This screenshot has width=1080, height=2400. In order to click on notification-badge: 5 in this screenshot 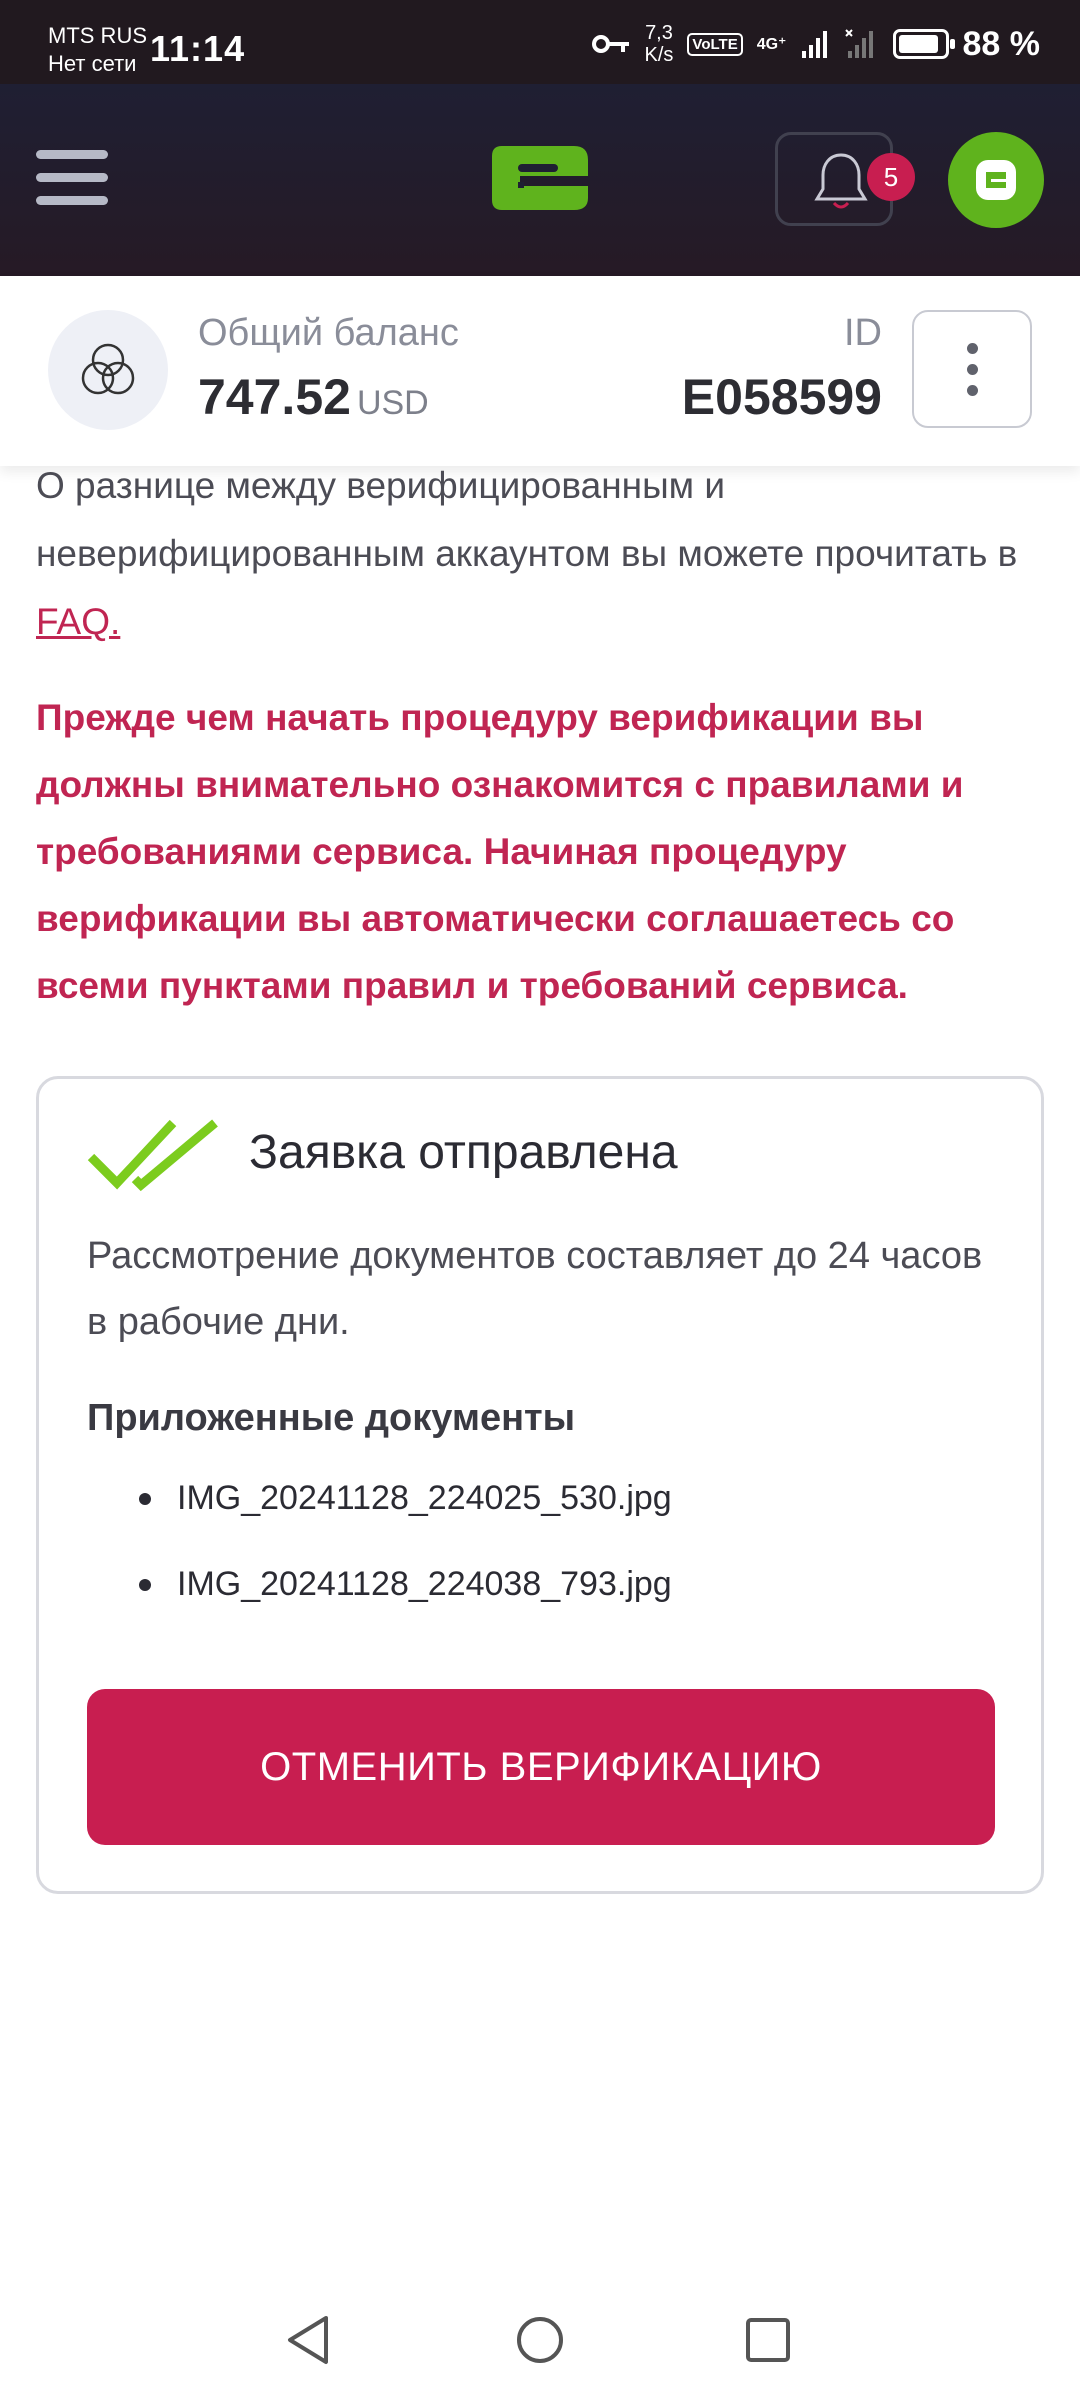, I will do `click(891, 177)`.